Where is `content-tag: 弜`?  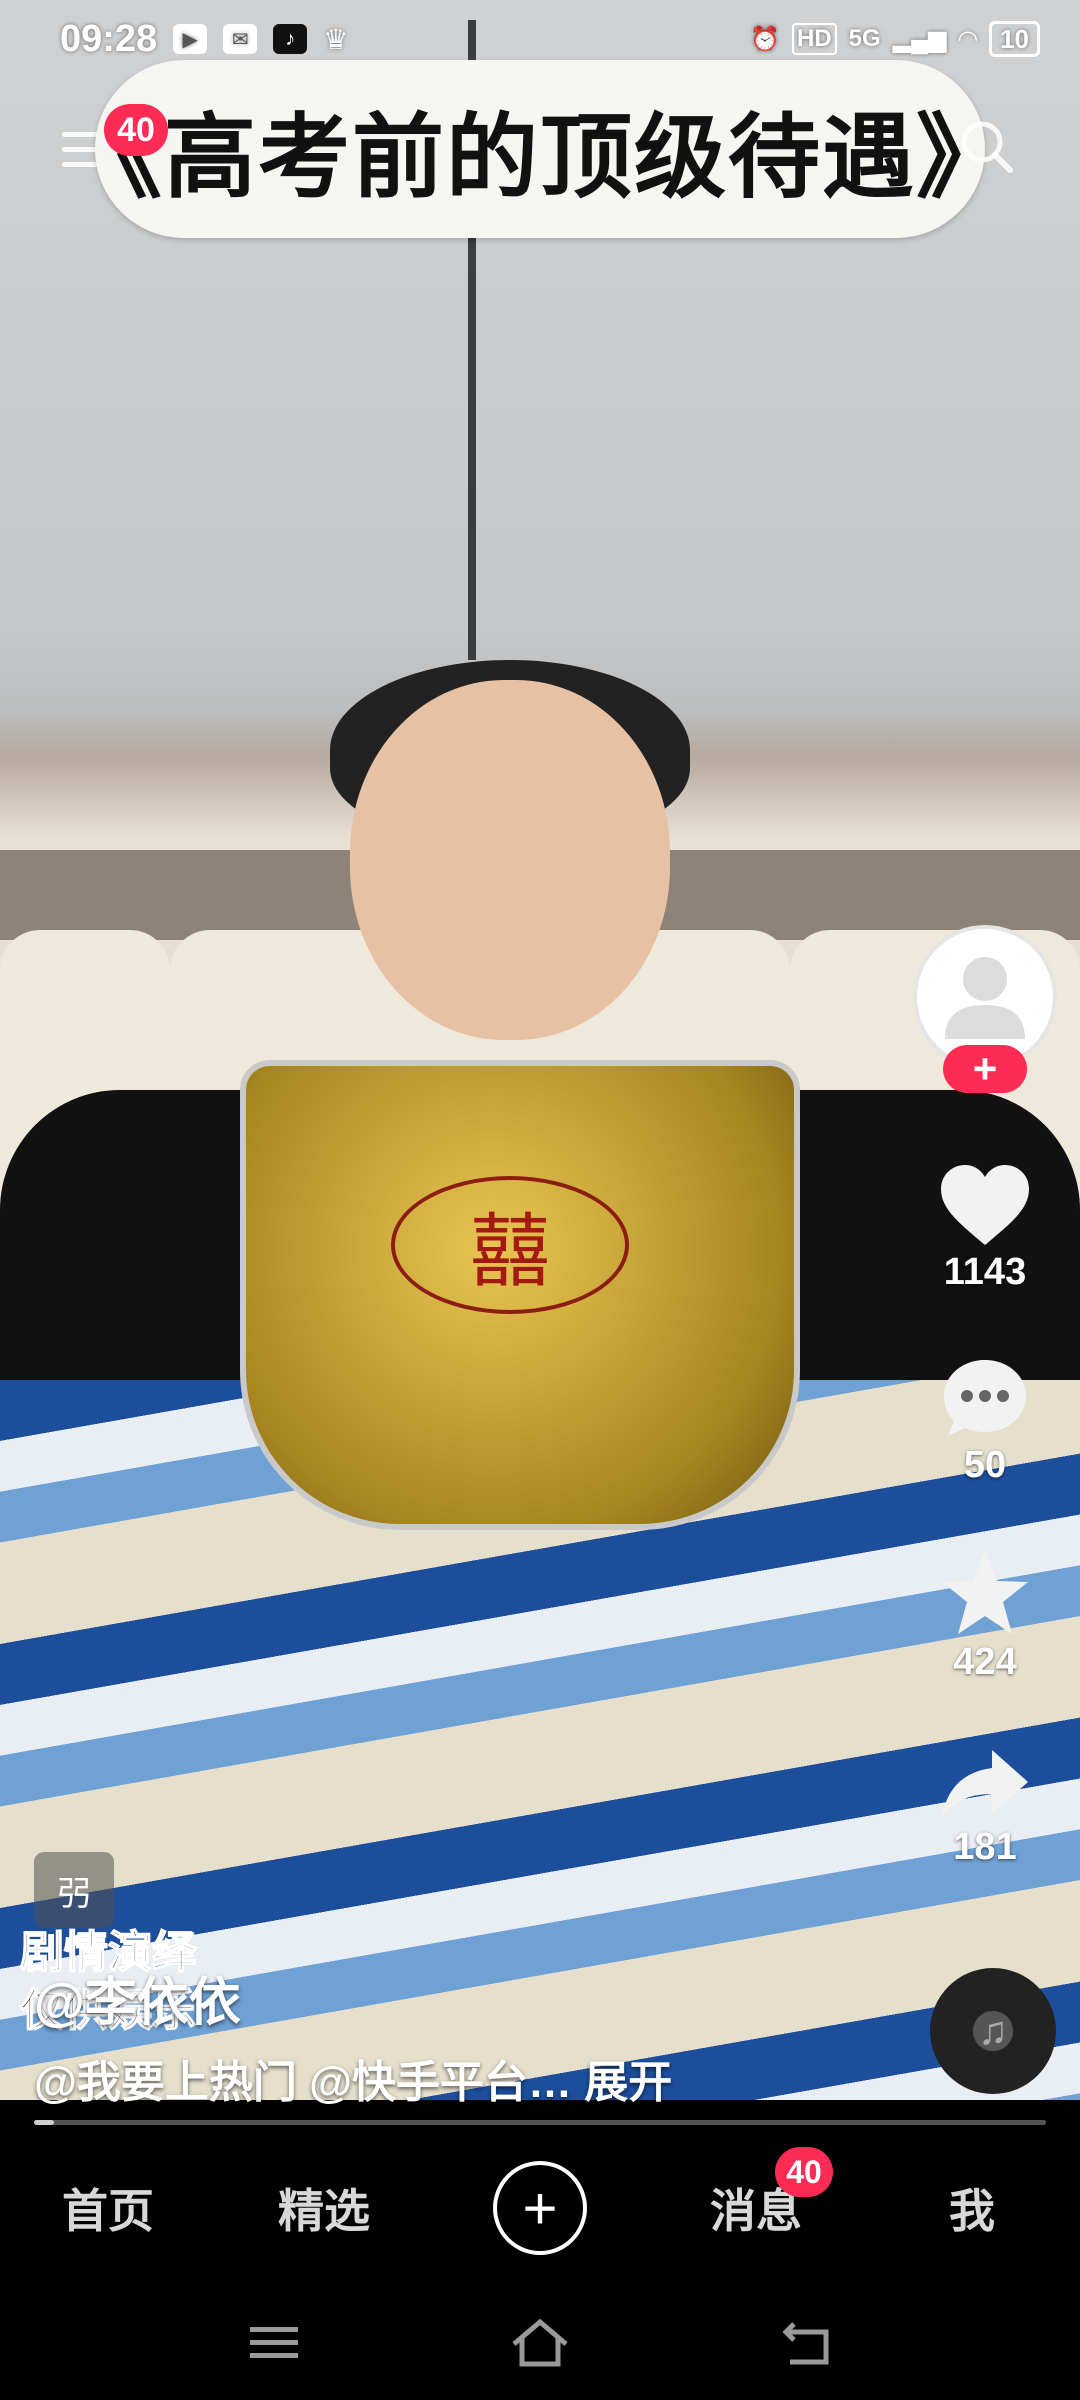 content-tag: 弜 is located at coordinates (74, 1890).